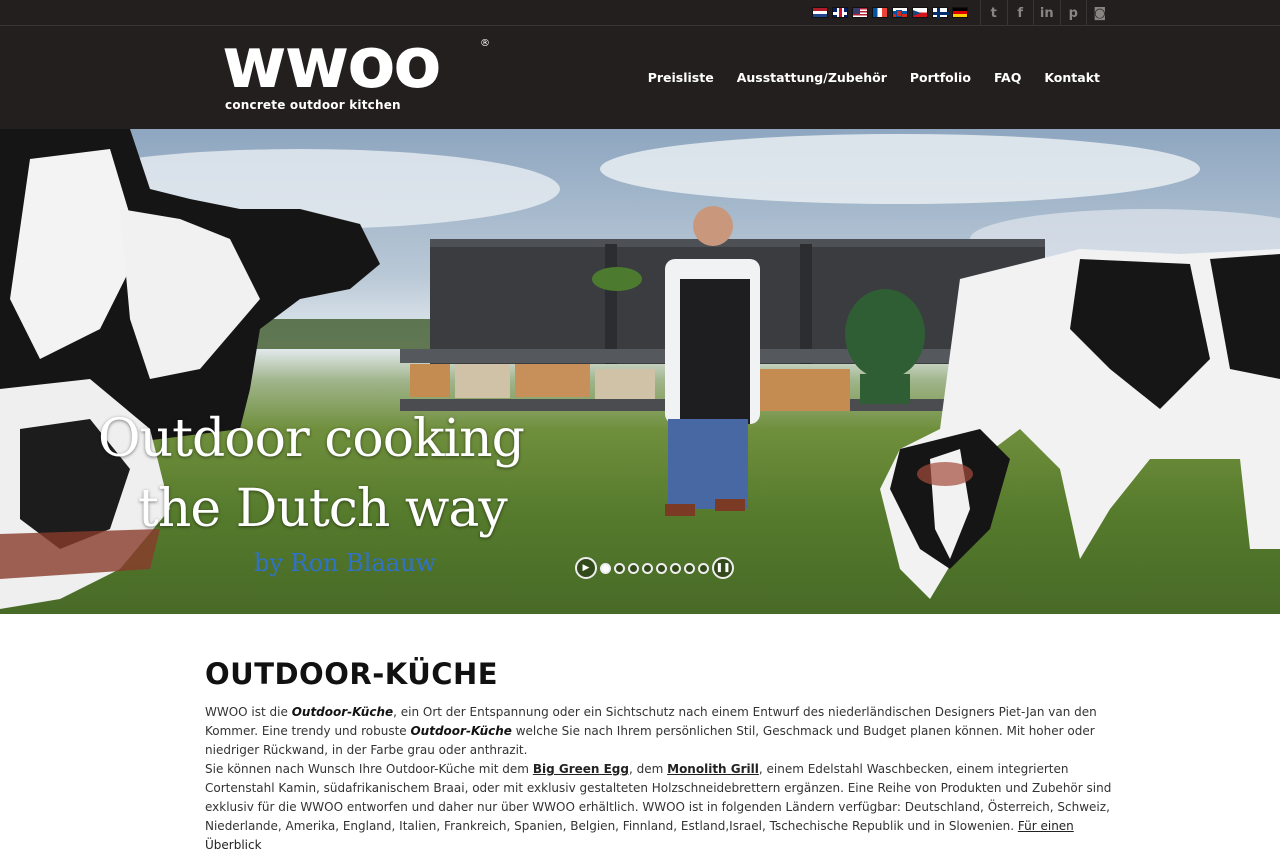 Image resolution: width=1280 pixels, height=850 pixels. What do you see at coordinates (248, 712) in the screenshot?
I see `text-span: WWOO ist die` at bounding box center [248, 712].